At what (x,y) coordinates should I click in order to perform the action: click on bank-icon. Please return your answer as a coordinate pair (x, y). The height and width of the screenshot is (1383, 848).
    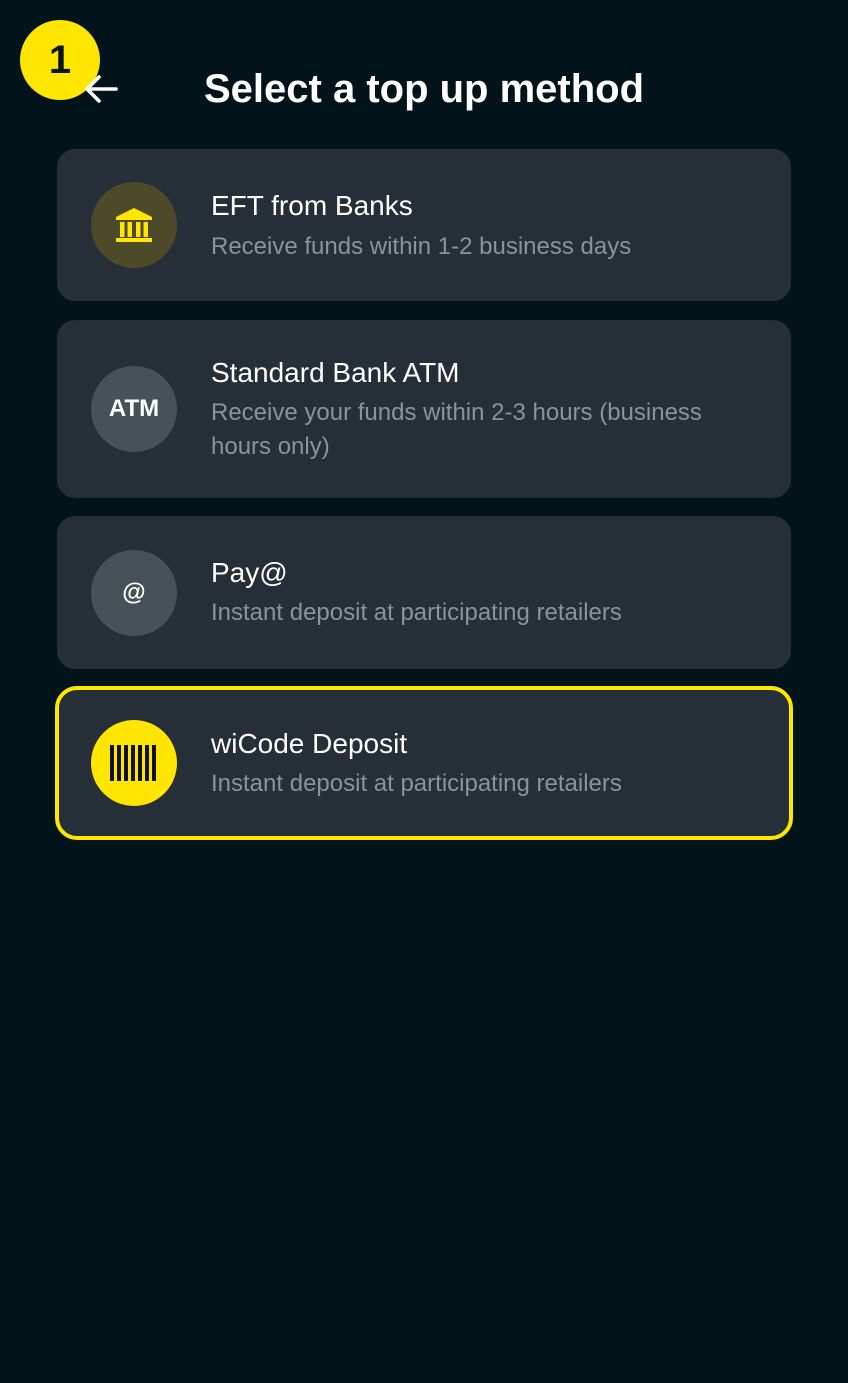
    Looking at the image, I should click on (134, 225).